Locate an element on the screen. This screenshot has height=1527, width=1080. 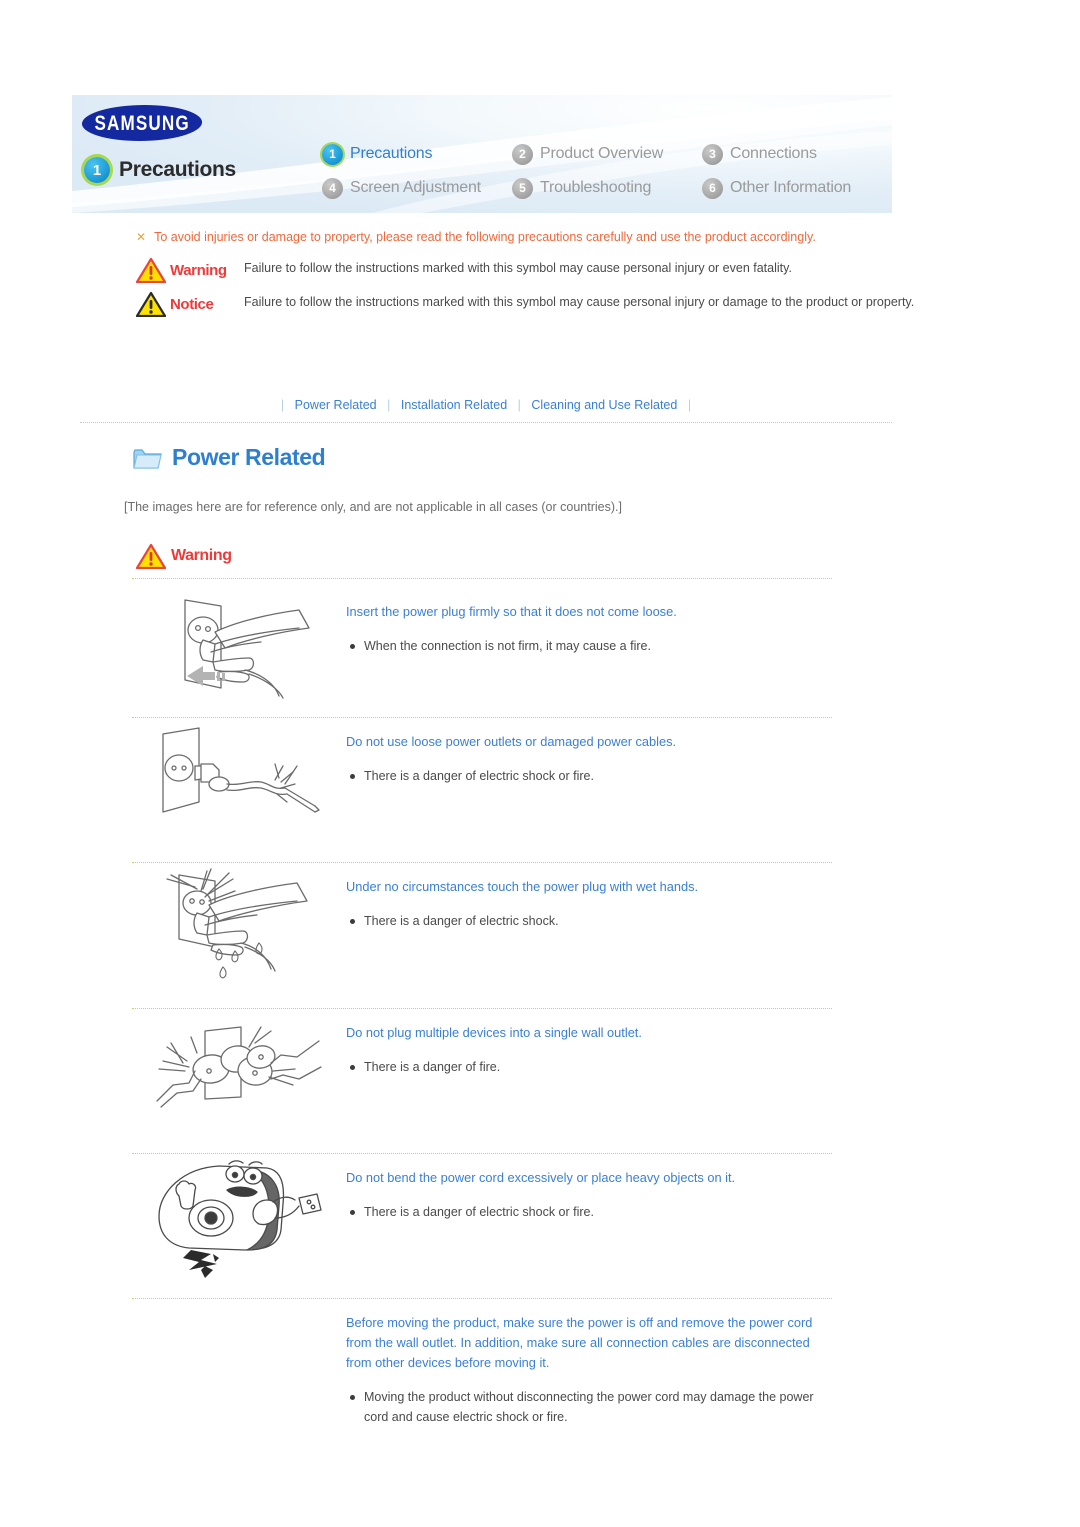
precaution-figure-empty is located at coordinates (239, 1301).